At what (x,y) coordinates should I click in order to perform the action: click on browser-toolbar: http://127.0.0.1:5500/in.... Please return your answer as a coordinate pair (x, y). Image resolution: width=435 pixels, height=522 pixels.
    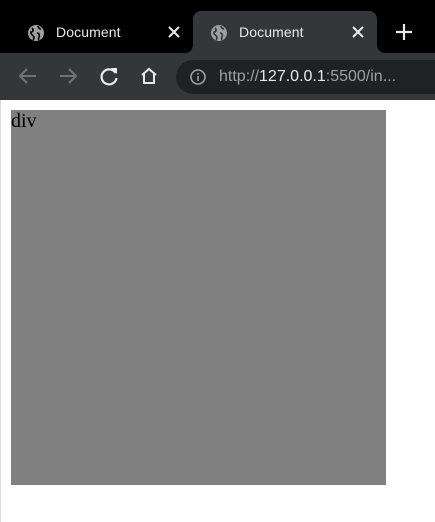
    Looking at the image, I should click on (217, 76).